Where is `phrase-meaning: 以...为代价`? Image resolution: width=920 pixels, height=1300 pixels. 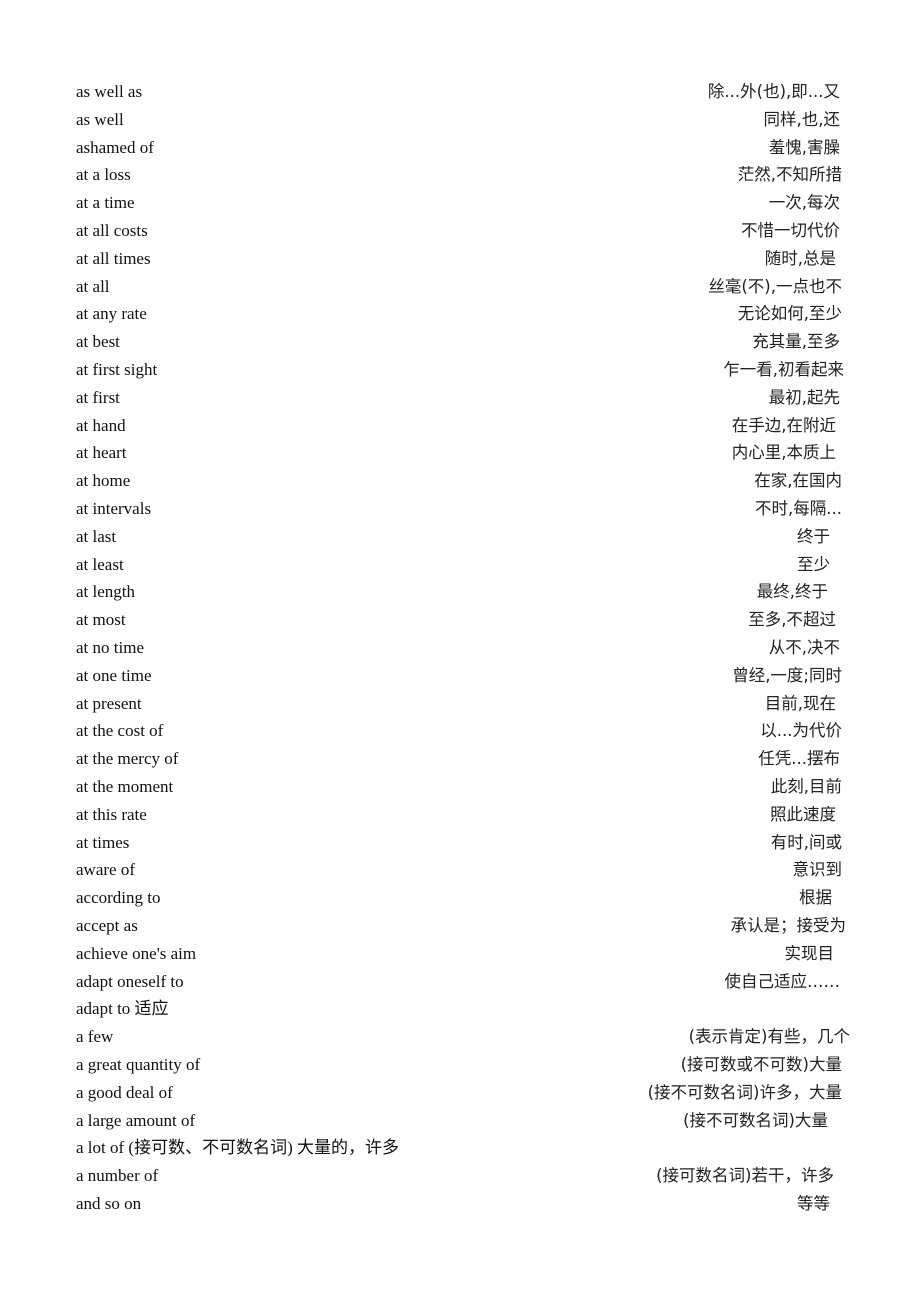 phrase-meaning: 以...为代价 is located at coordinates (801, 731).